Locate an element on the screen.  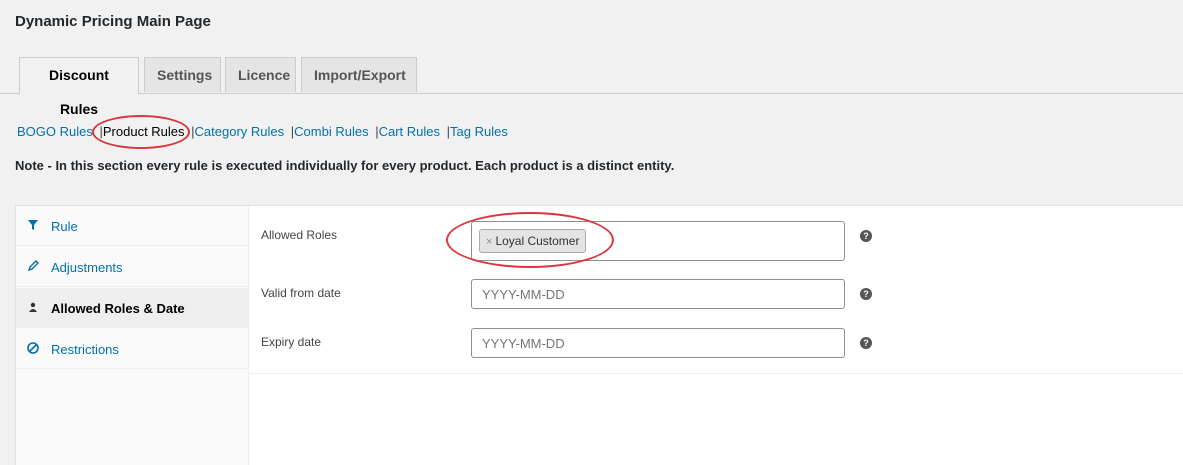
sidenav-item-label: Restrictions is located at coordinates (85, 349).